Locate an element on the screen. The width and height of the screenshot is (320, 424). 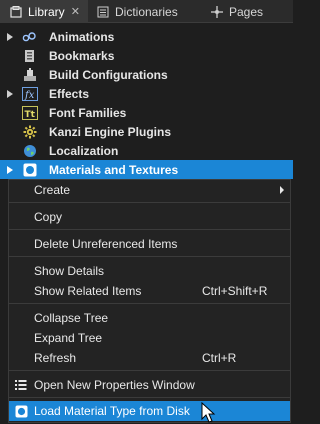
tree-item-label: Materials and Textures is located at coordinates (114, 169).